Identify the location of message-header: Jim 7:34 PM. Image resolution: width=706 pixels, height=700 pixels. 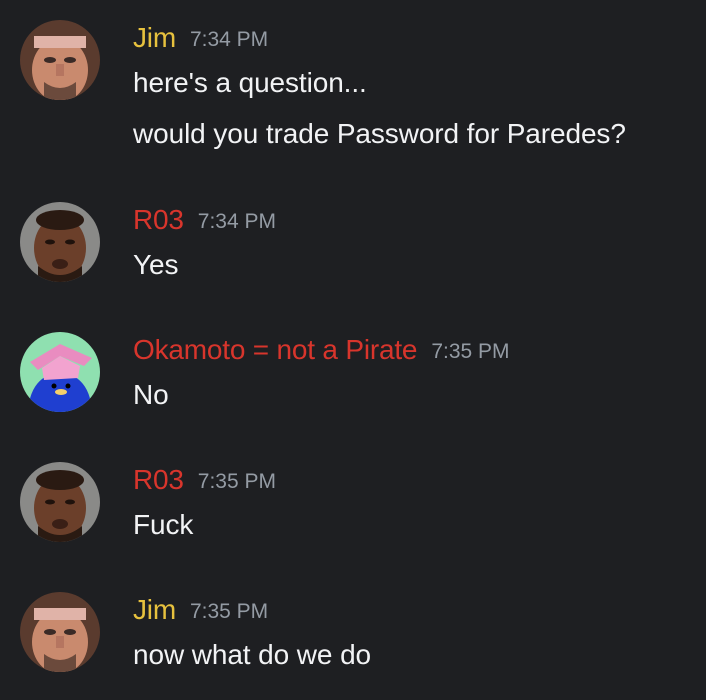
(200, 38).